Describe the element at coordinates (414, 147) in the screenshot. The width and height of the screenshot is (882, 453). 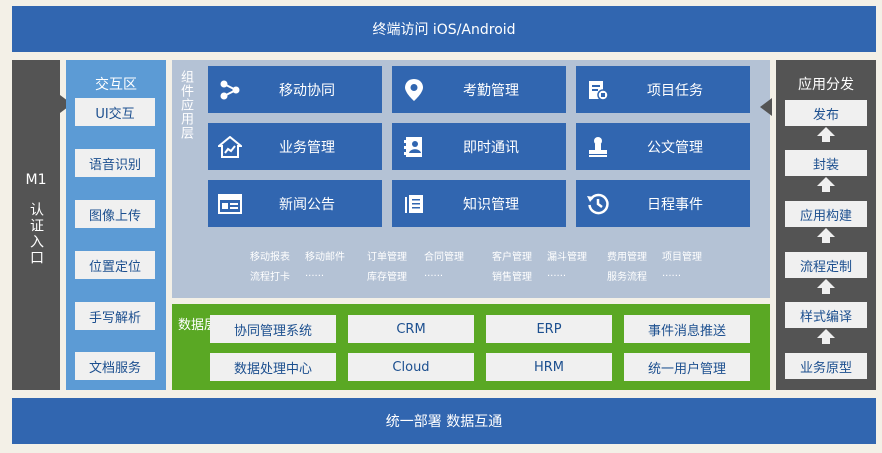
I see `contact-card-icon` at that location.